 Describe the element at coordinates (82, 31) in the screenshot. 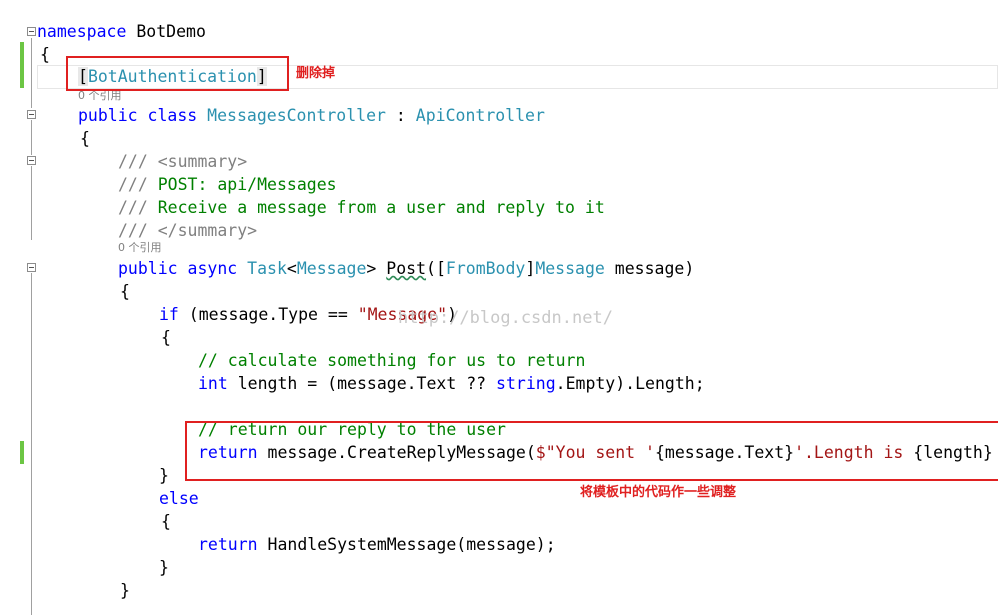

I see `keyword: namespace` at that location.